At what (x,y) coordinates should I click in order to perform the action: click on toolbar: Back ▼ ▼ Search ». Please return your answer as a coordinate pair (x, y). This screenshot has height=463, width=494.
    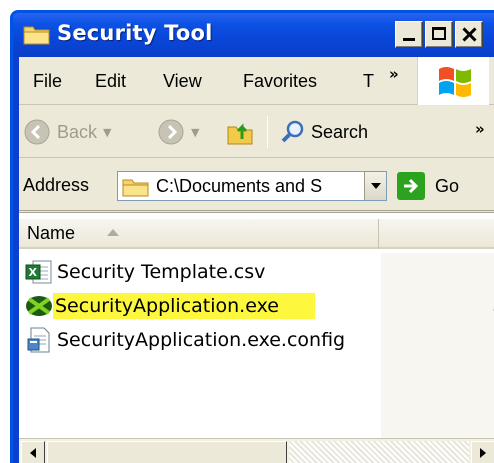
    Looking at the image, I should click on (256, 132).